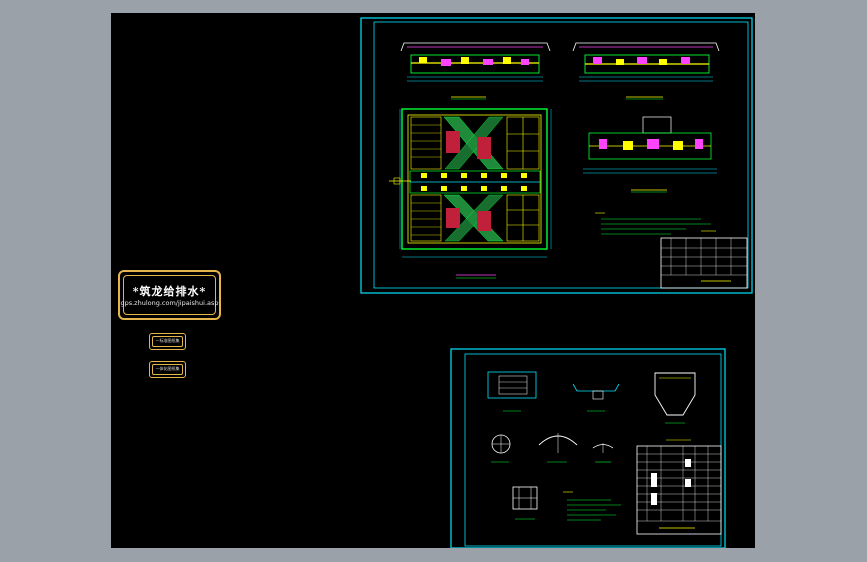 The image size is (867, 562). Describe the element at coordinates (525, 503) in the screenshot. I see `detail-frame-drawing` at that location.